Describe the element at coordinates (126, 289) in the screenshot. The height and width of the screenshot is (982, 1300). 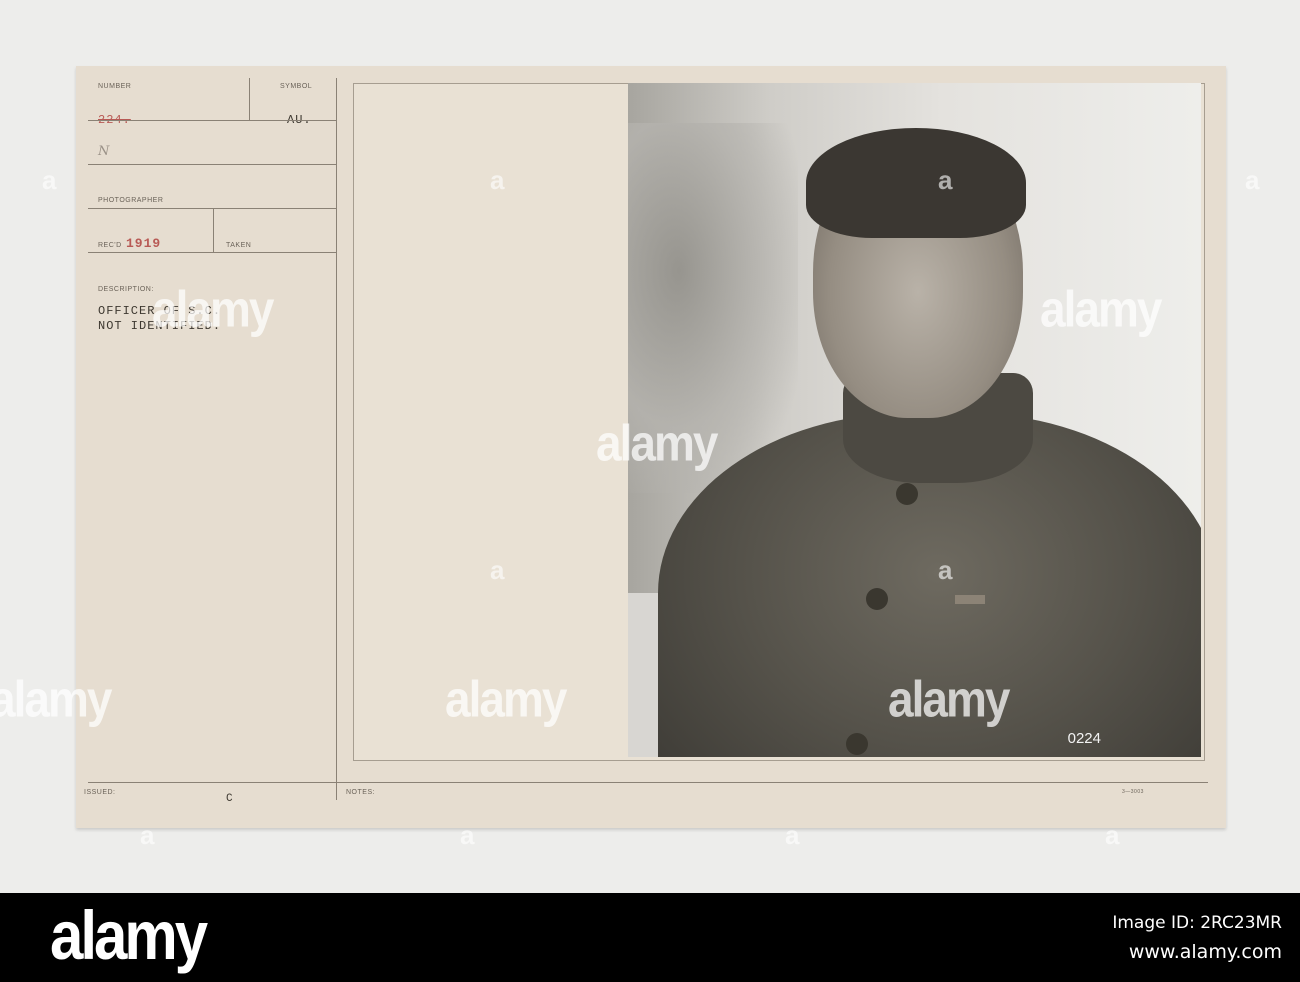
I see `description-label: DESCRIPTION:` at that location.